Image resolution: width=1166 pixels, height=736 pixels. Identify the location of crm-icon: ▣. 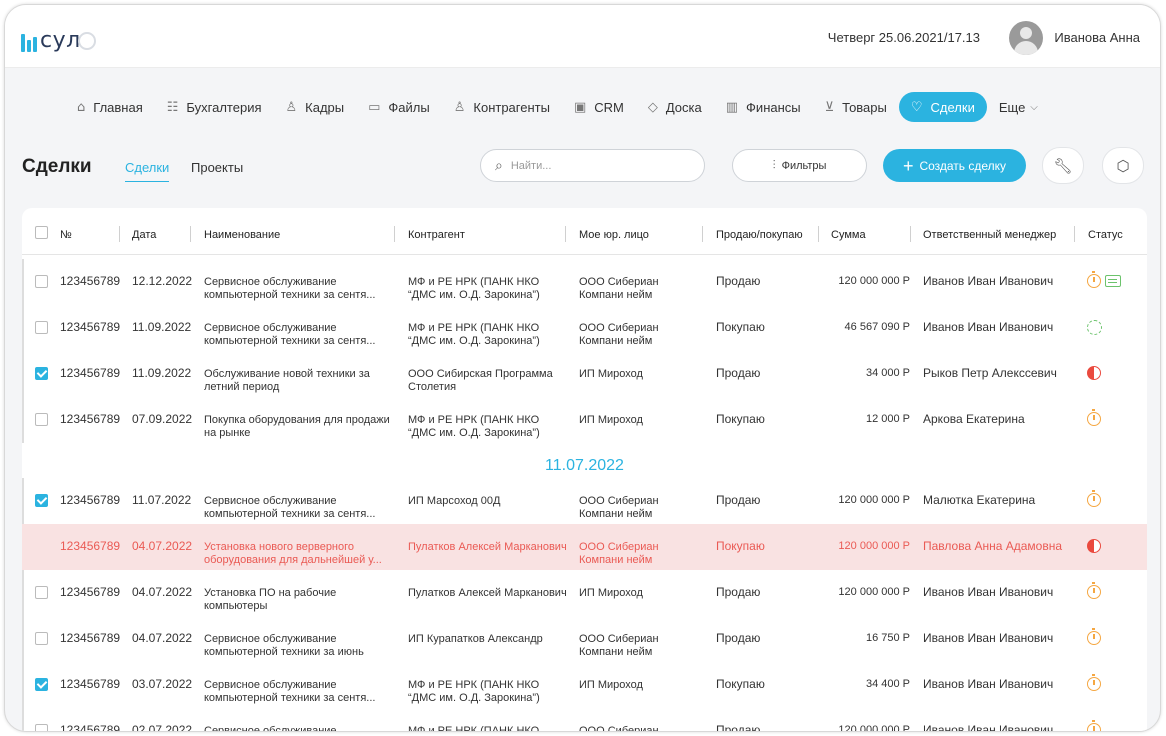
(580, 107).